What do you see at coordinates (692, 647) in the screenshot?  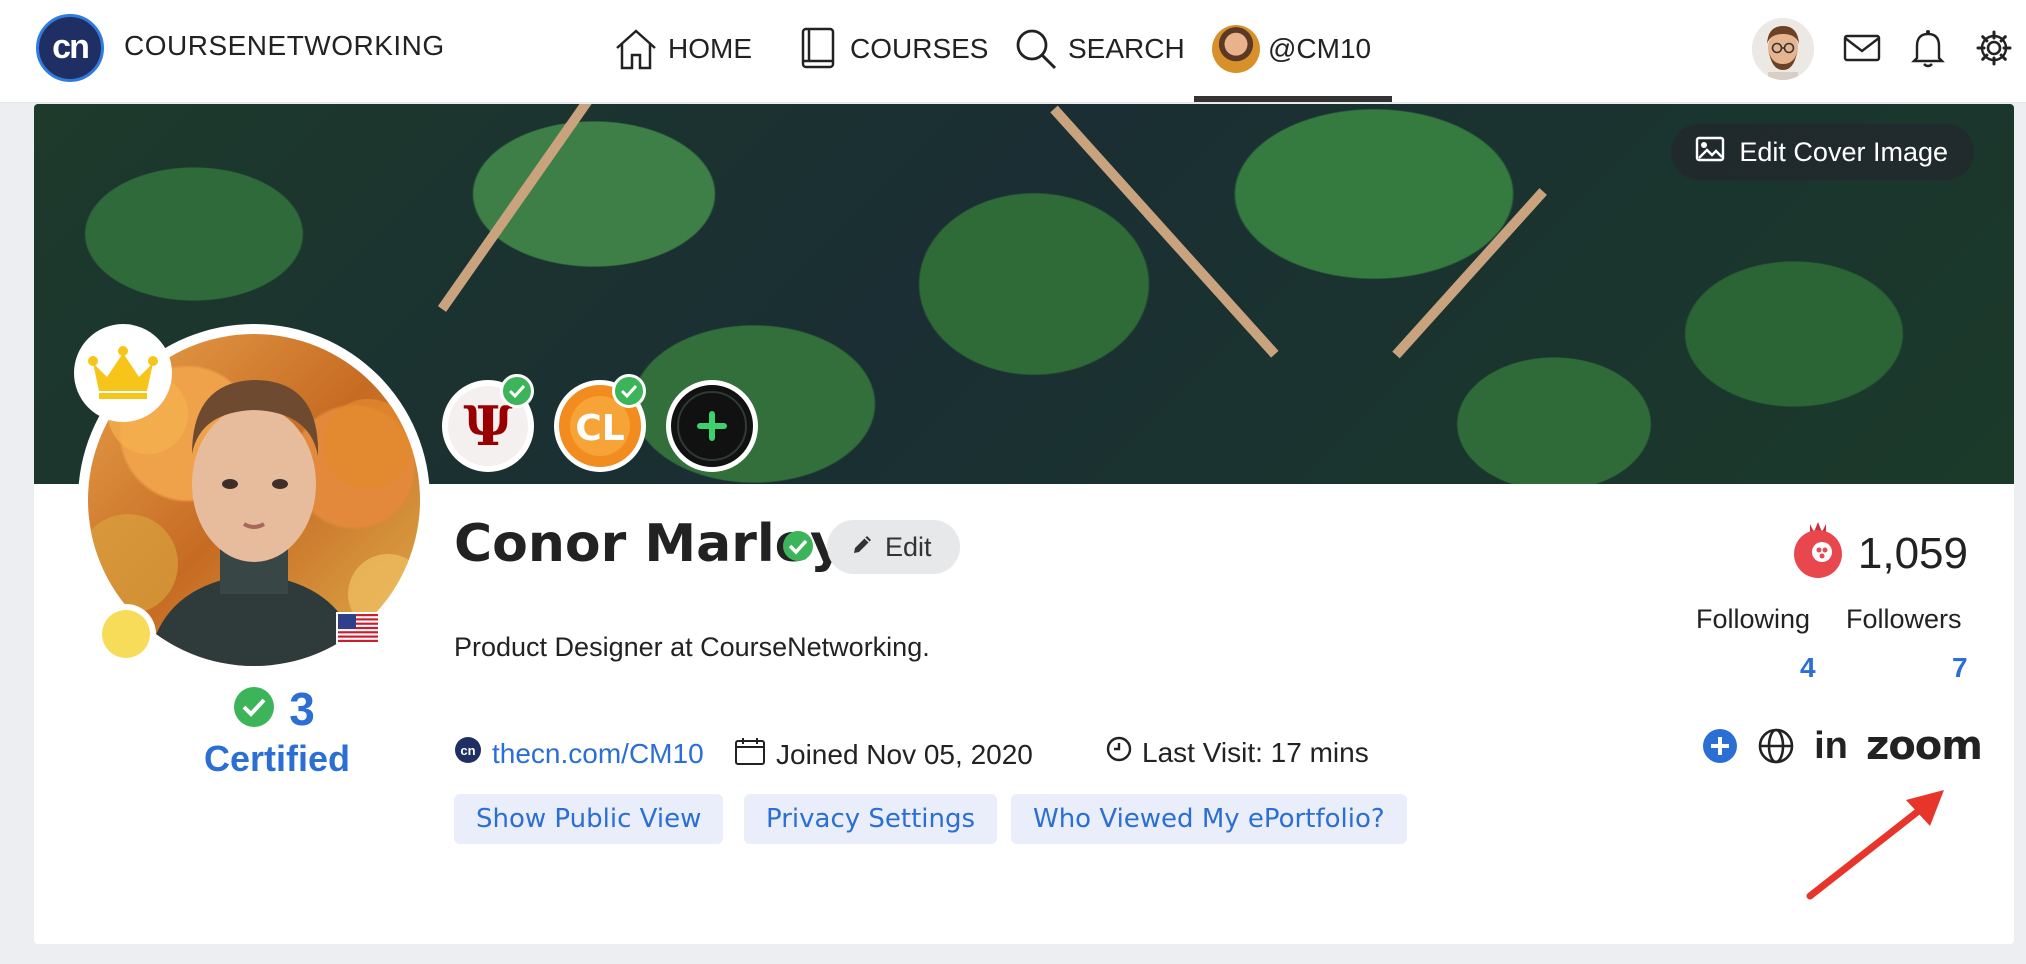 I see `profile-bio: Product Designer at CourseNetworking.` at bounding box center [692, 647].